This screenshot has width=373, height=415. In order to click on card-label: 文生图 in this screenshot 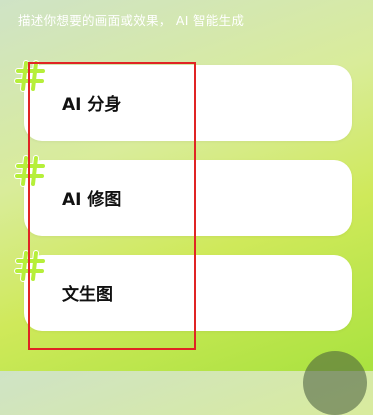, I will do `click(87, 295)`.